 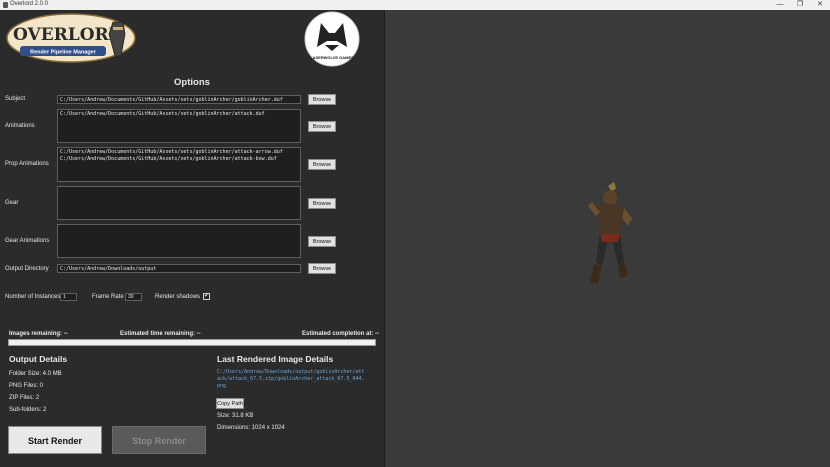 What do you see at coordinates (68, 297) in the screenshot?
I see `instances-input: 1` at bounding box center [68, 297].